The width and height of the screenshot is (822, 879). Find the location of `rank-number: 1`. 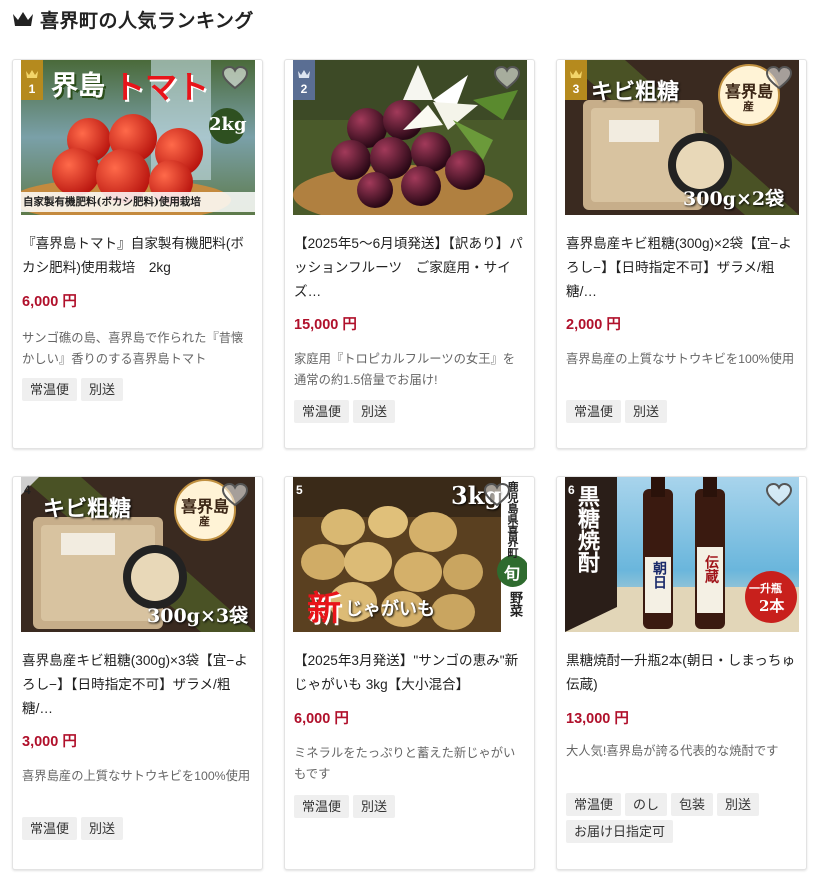

rank-number: 1 is located at coordinates (32, 89).